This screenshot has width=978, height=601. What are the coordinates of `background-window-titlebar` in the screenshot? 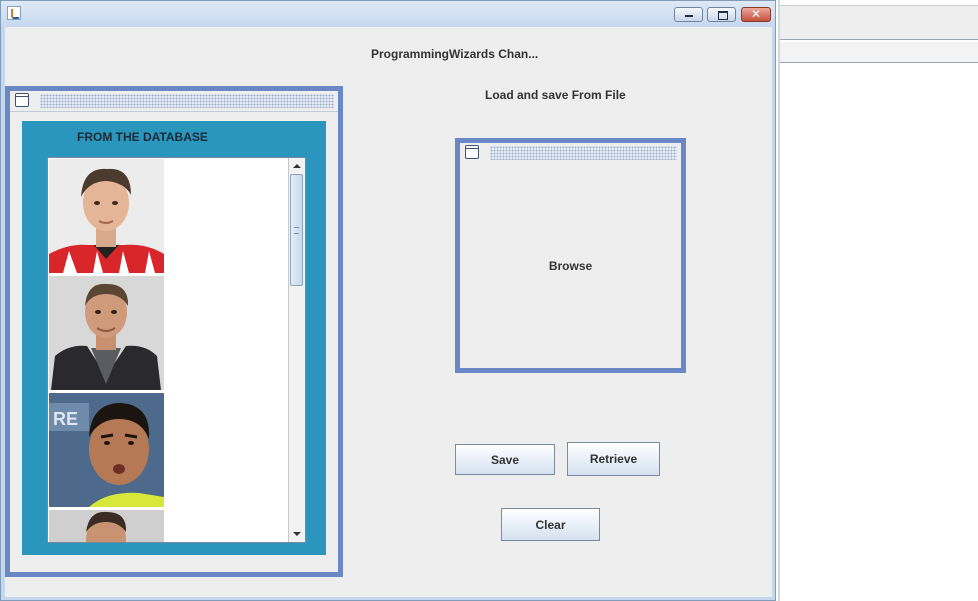 It's located at (879, 22).